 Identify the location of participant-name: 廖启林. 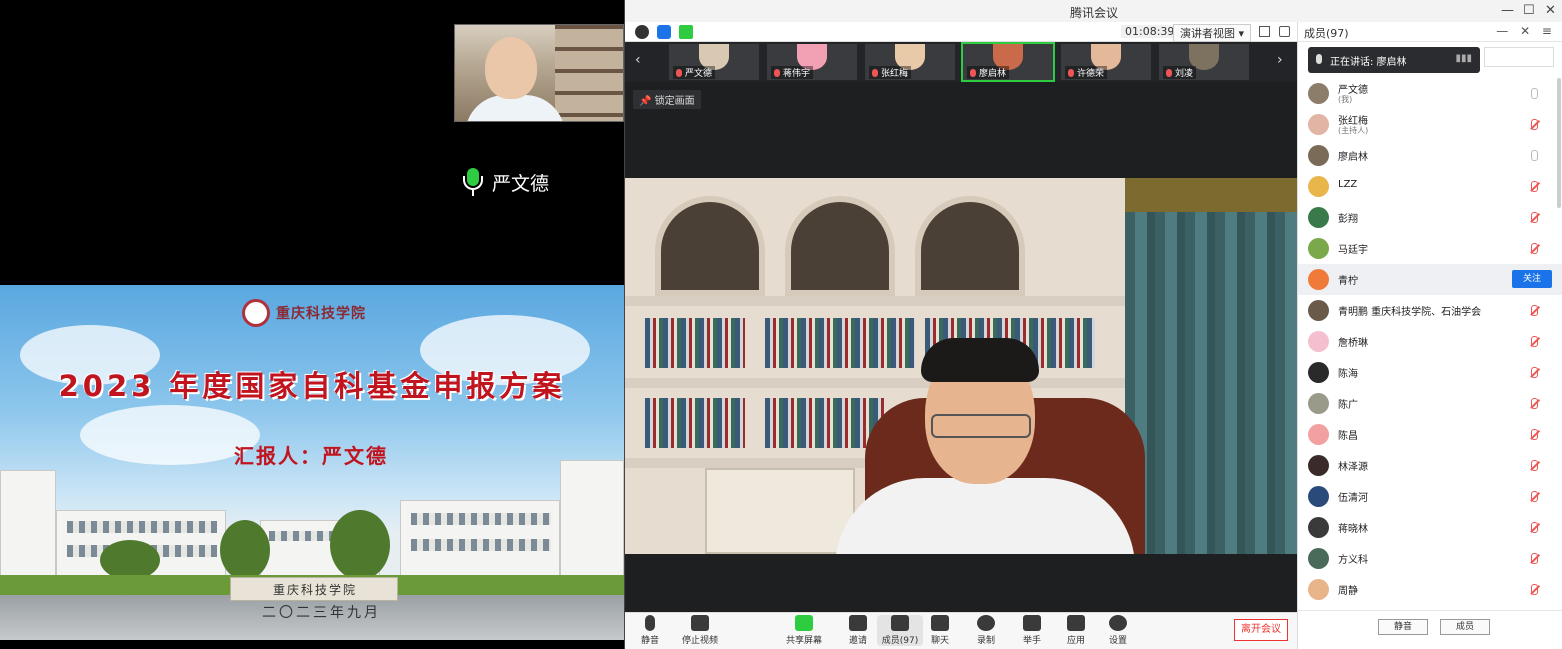
(1353, 157).